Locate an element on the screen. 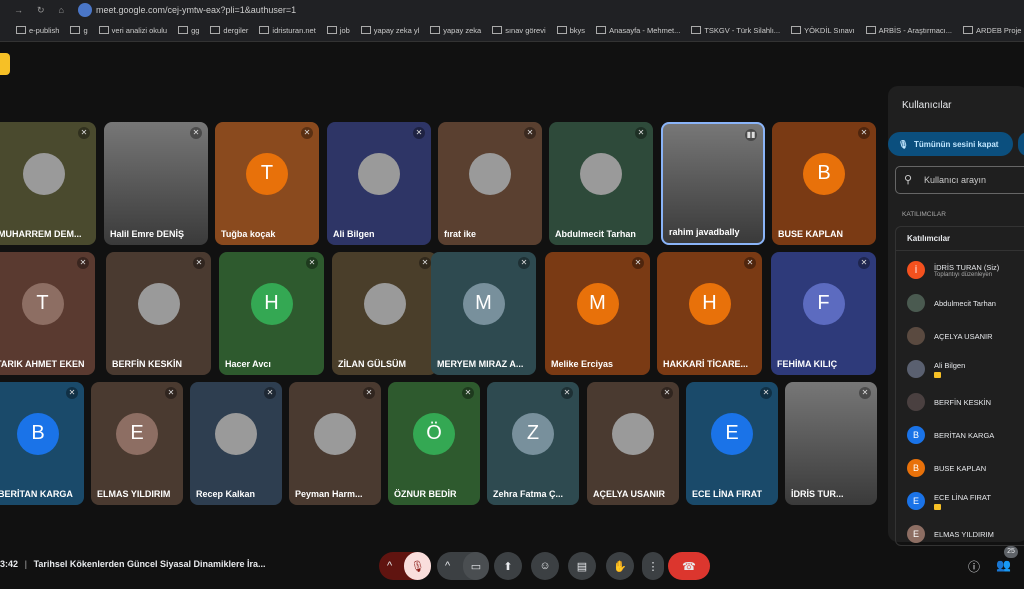  people-icon: 👥 is located at coordinates (1003, 565).